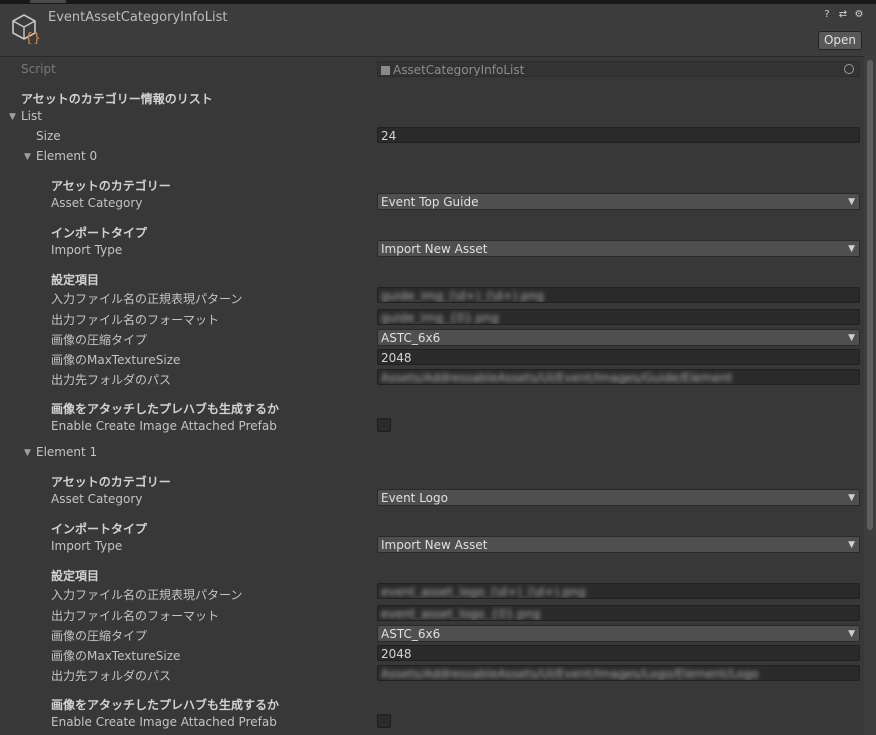 This screenshot has width=876, height=735. Describe the element at coordinates (116, 656) in the screenshot. I see `e1-max-texture-label: 画像のMaxTextureSize` at that location.